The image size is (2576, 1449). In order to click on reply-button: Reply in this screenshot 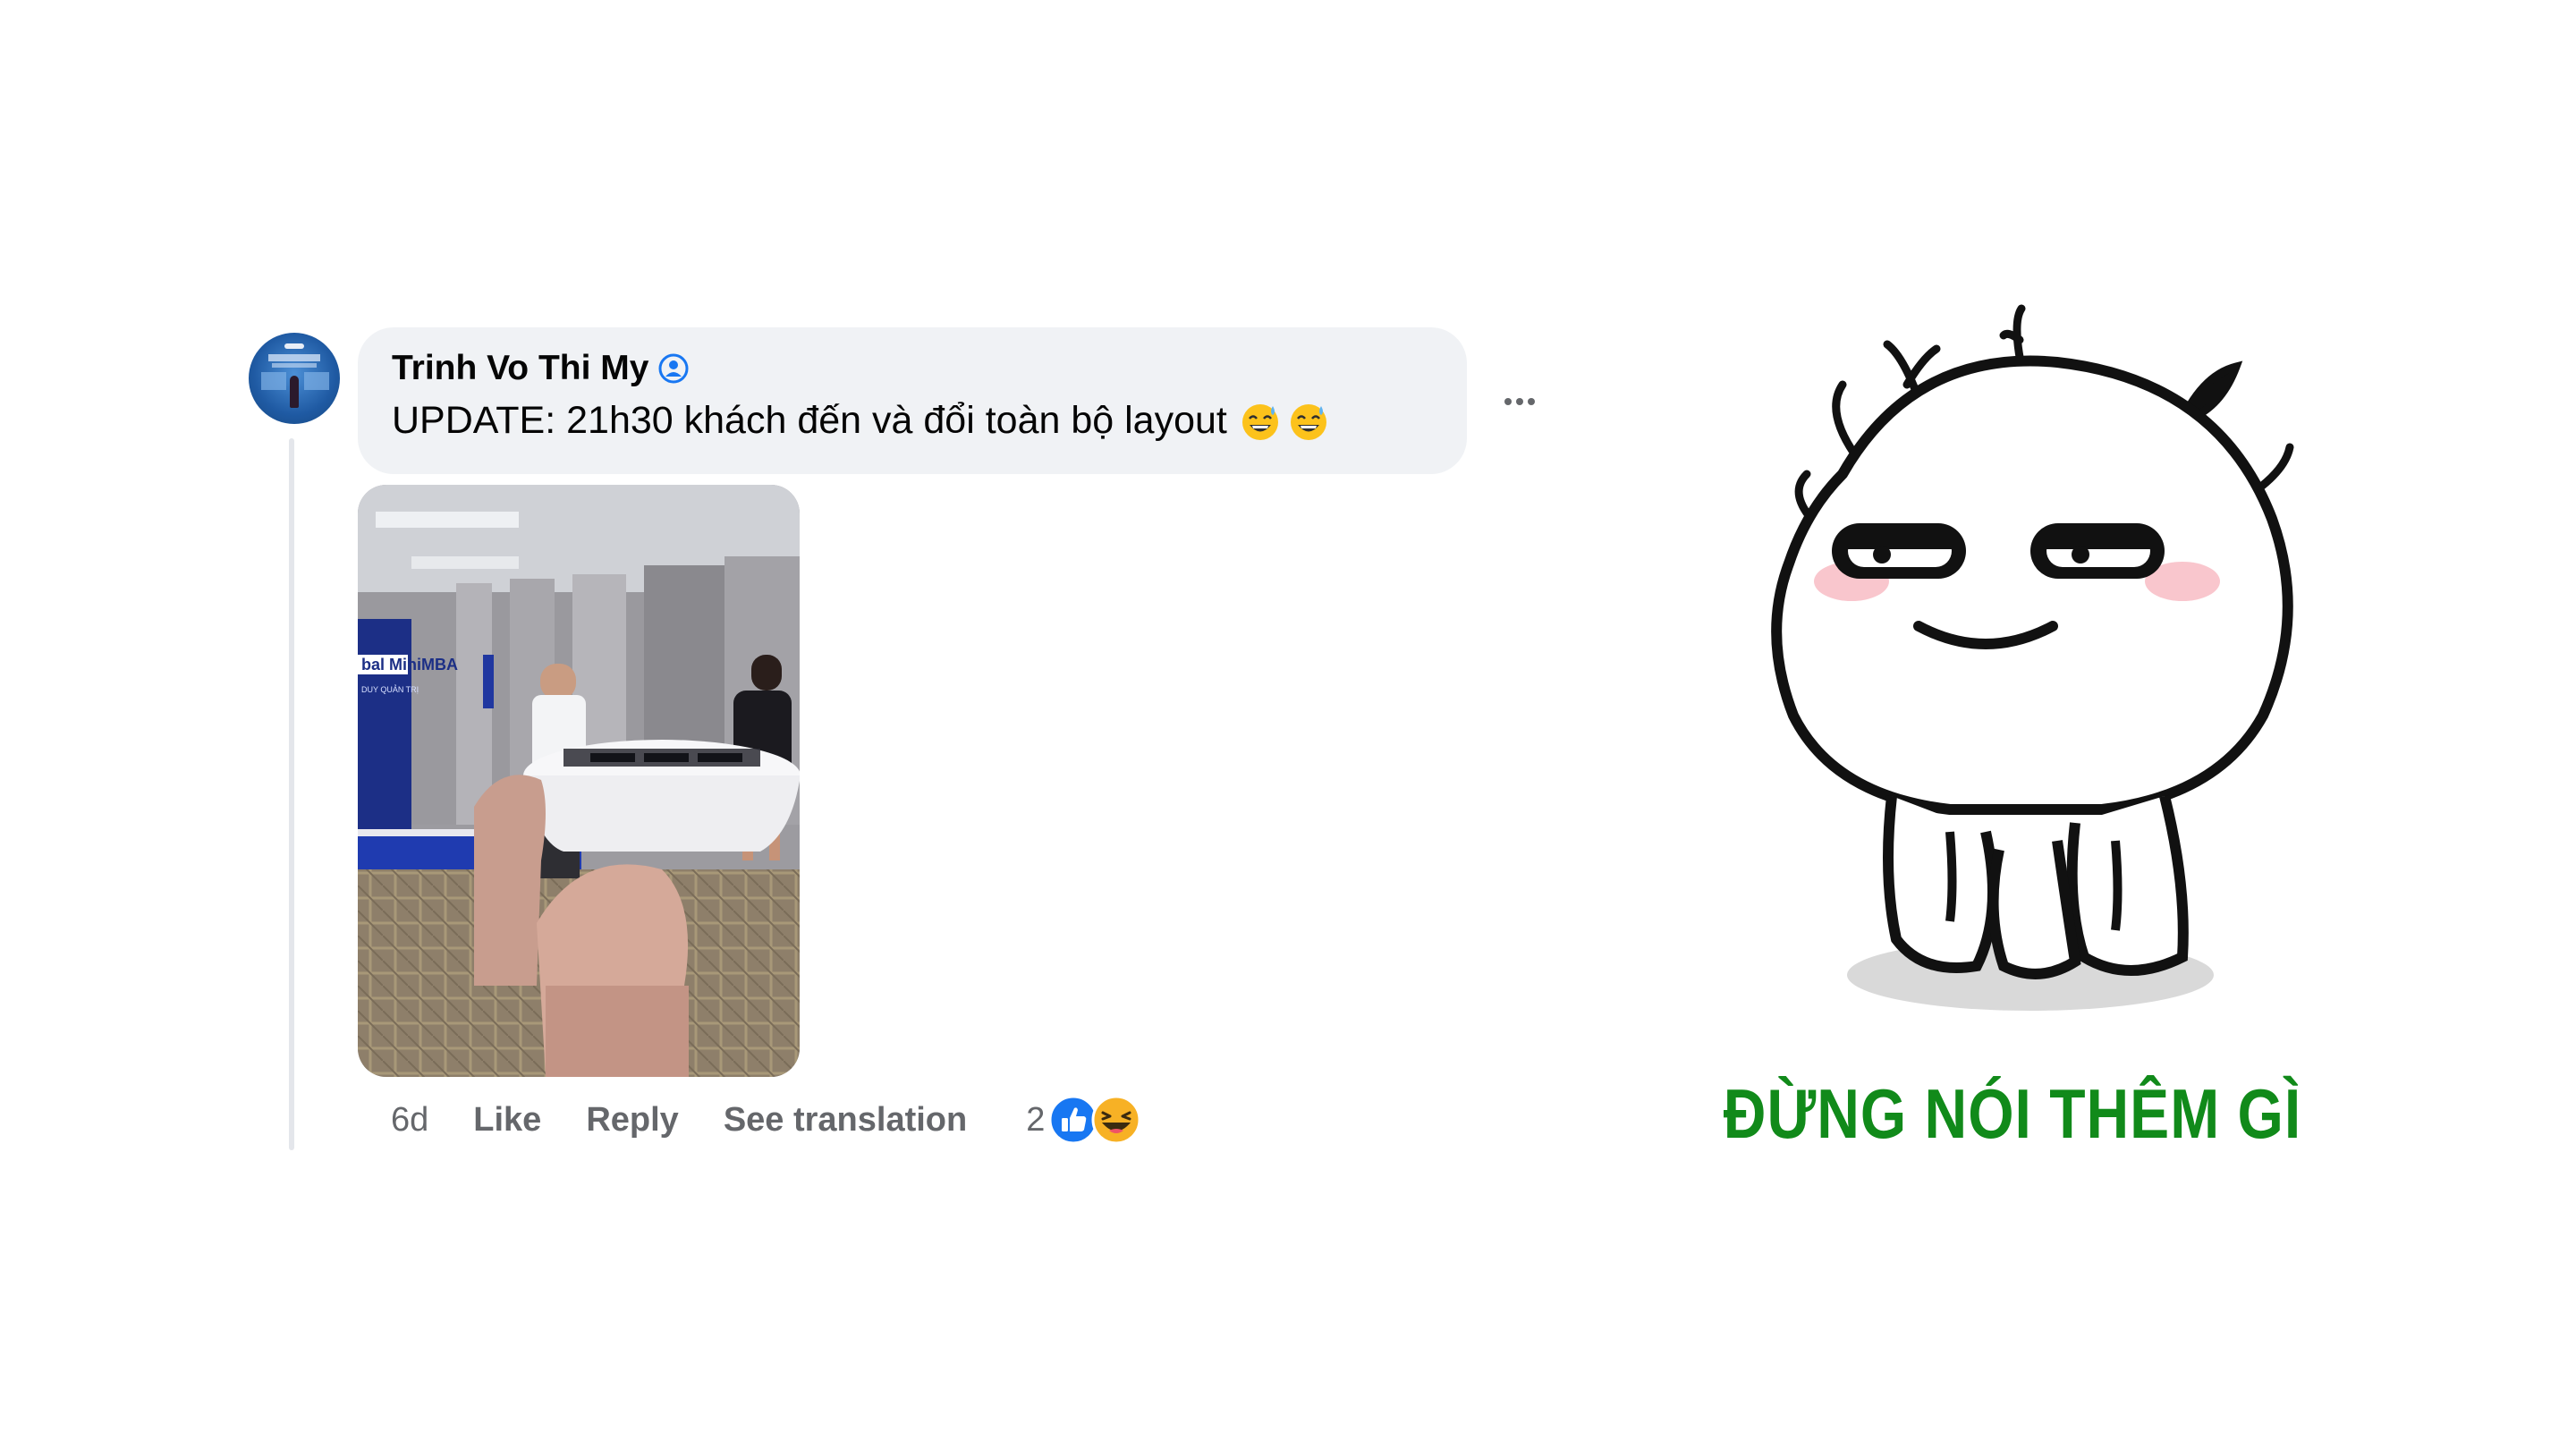, I will do `click(632, 1120)`.